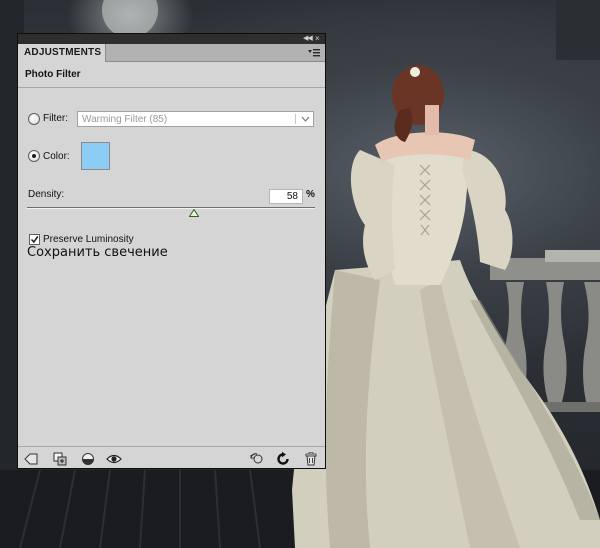  Describe the element at coordinates (55, 118) in the screenshot. I see `filter-label: Filter:` at that location.